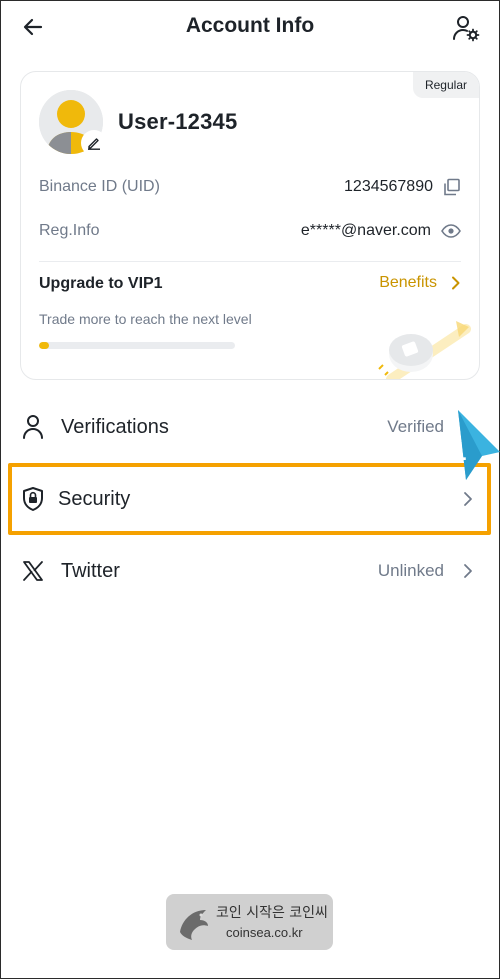 This screenshot has width=500, height=979. What do you see at coordinates (410, 570) in the screenshot?
I see `twitter-link-status: Unlinked` at bounding box center [410, 570].